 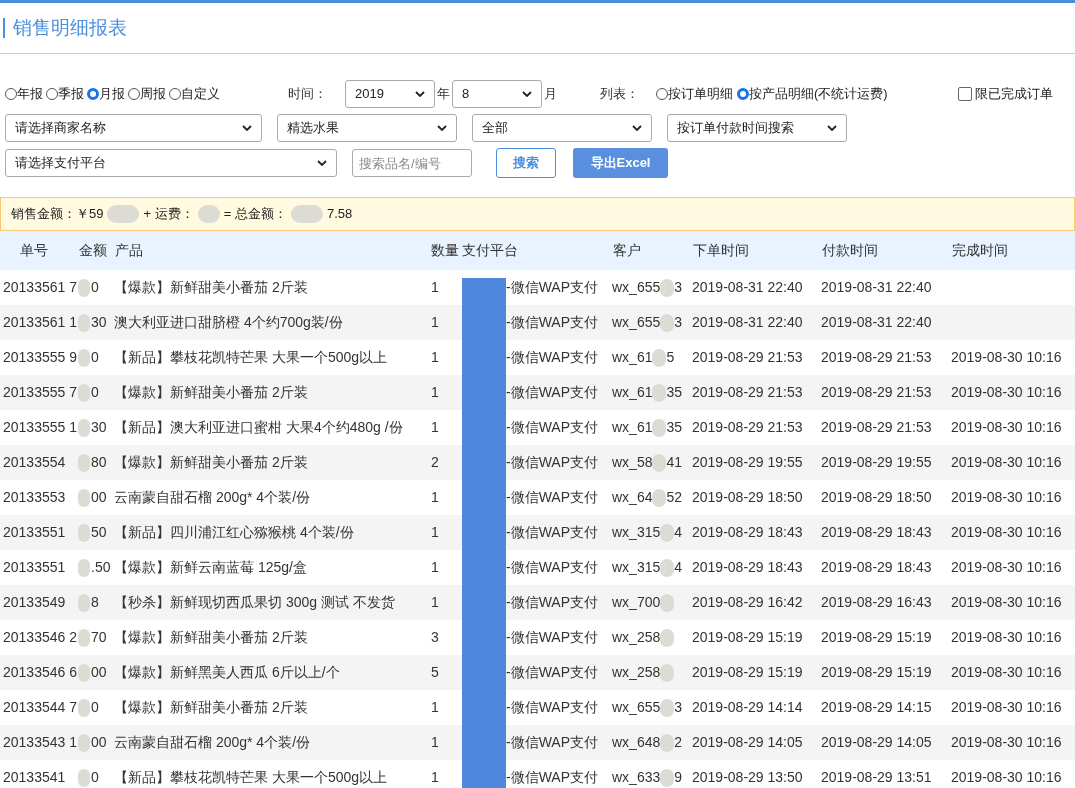 I want to click on radio-option: 按产品明细(不统计运费), so click(x=812, y=94).